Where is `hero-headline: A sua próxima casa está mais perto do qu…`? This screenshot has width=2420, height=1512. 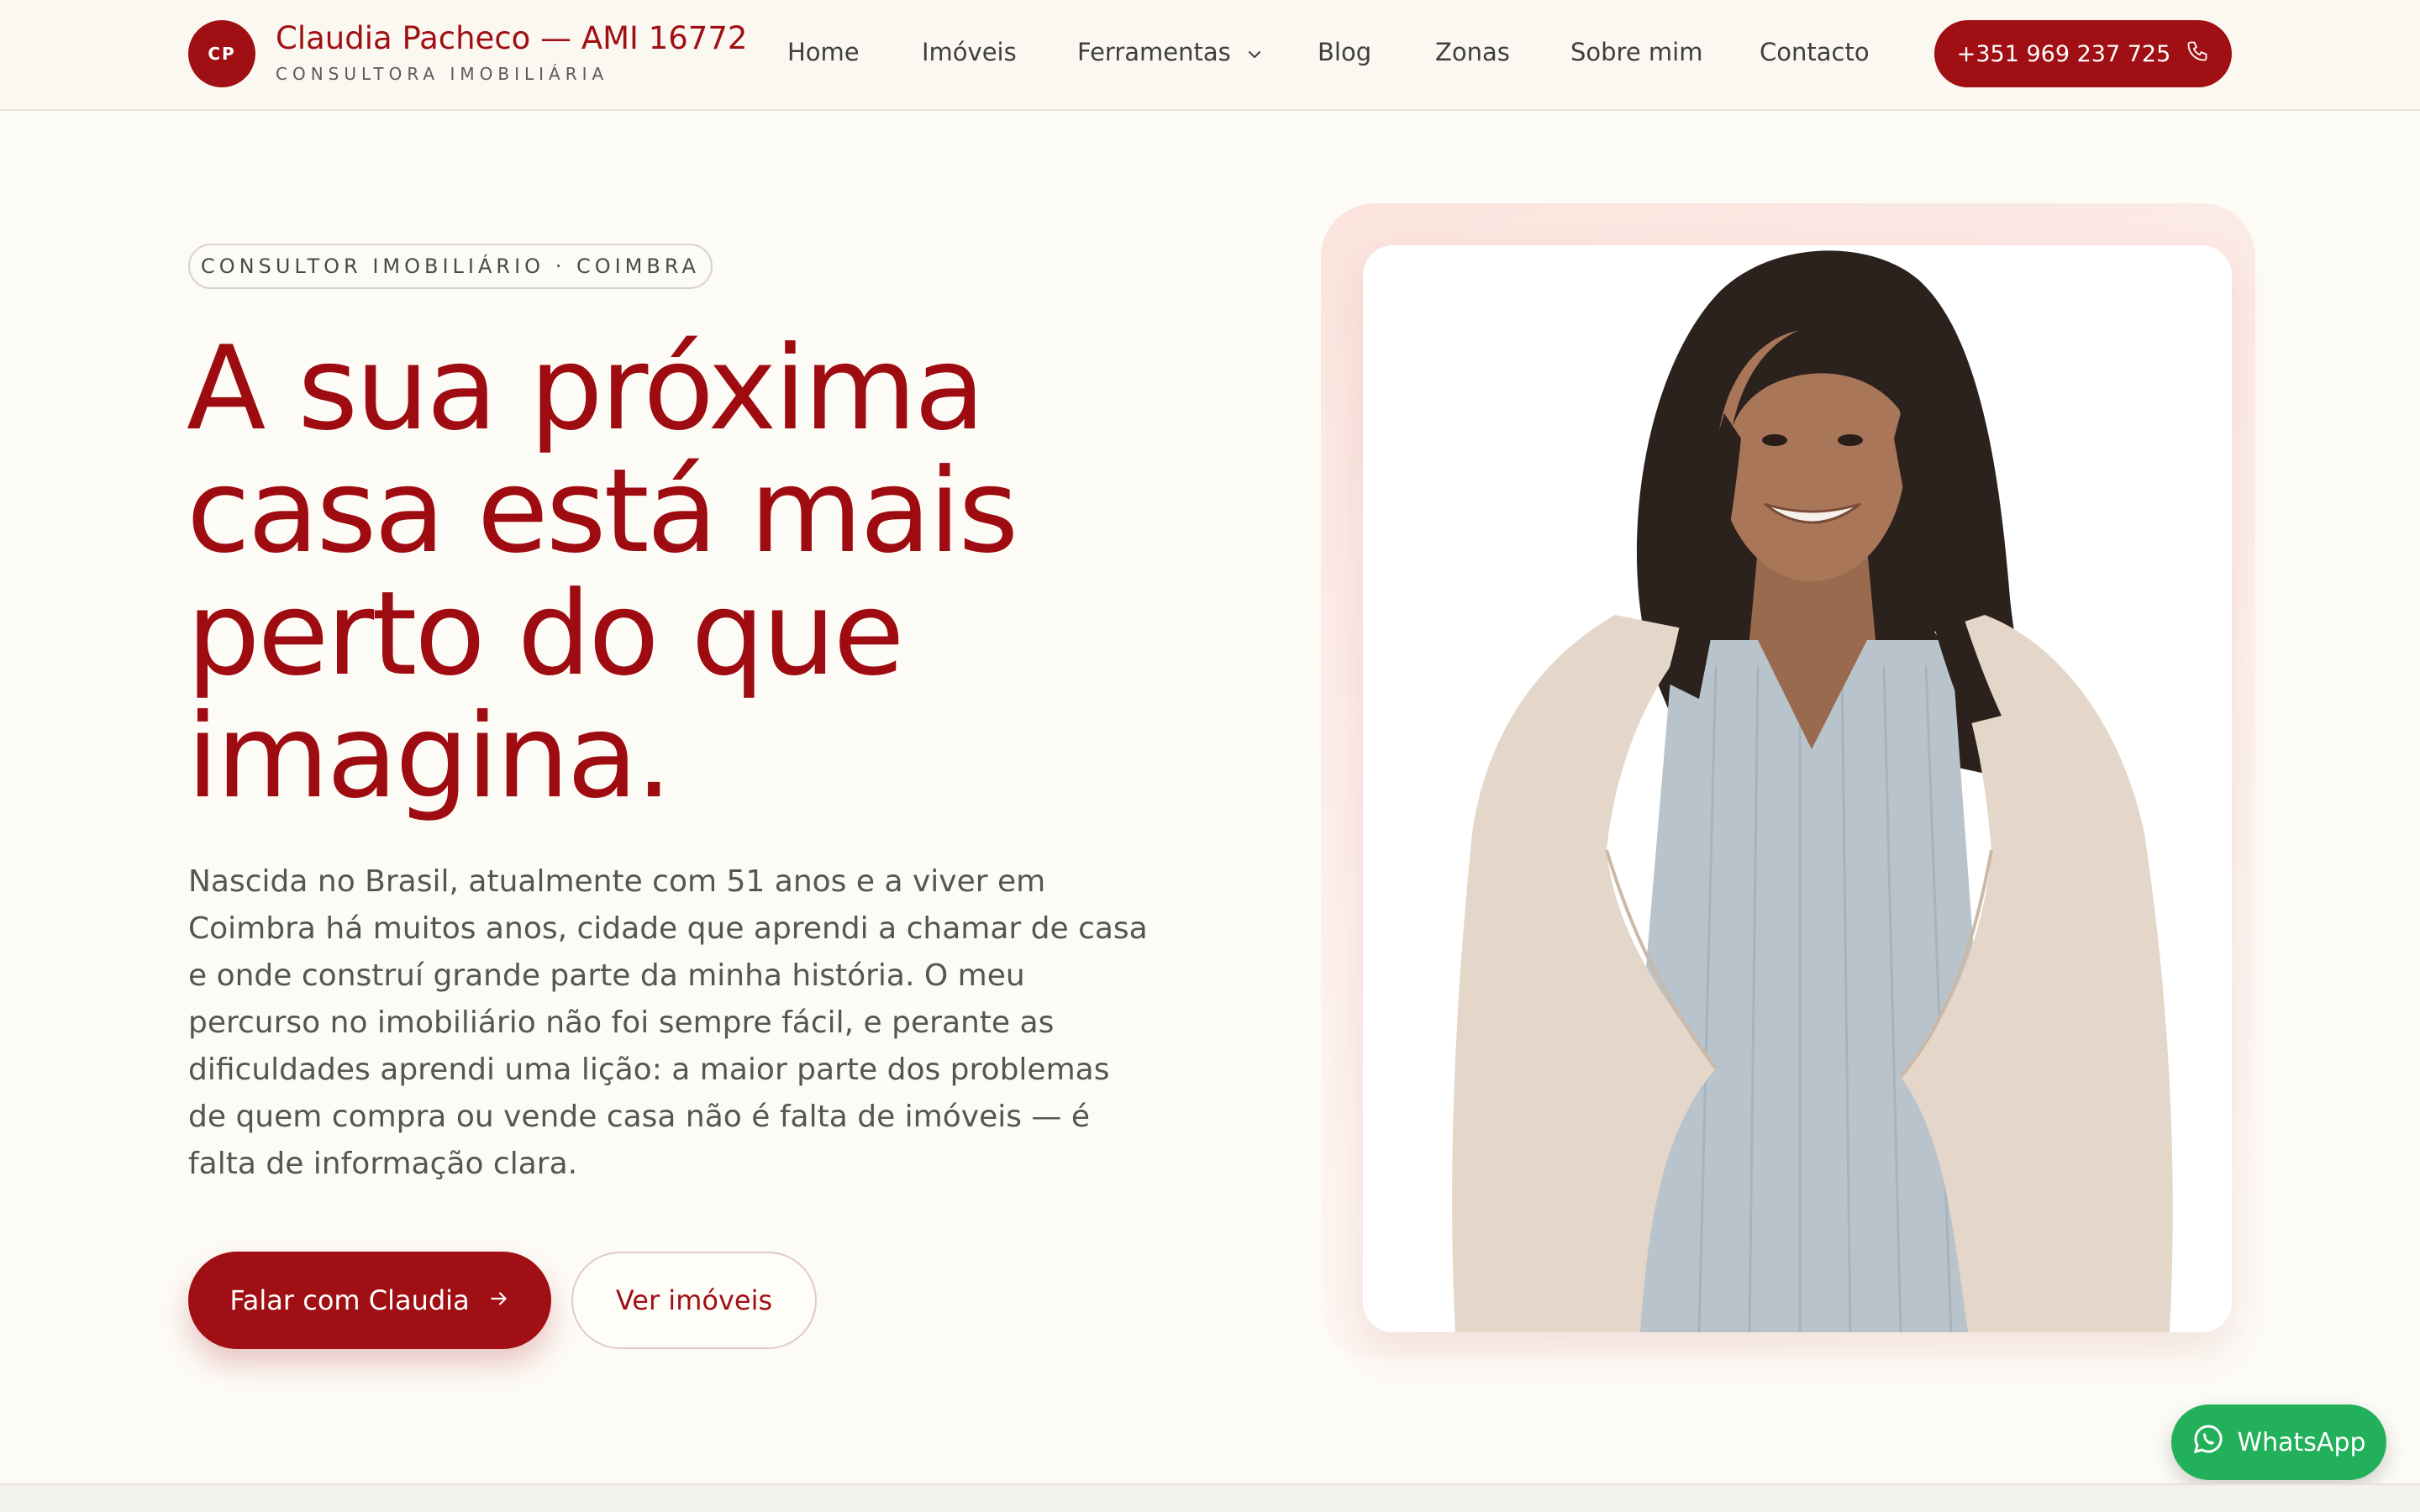 hero-headline: A sua próxima casa está mais perto do qu… is located at coordinates (691, 573).